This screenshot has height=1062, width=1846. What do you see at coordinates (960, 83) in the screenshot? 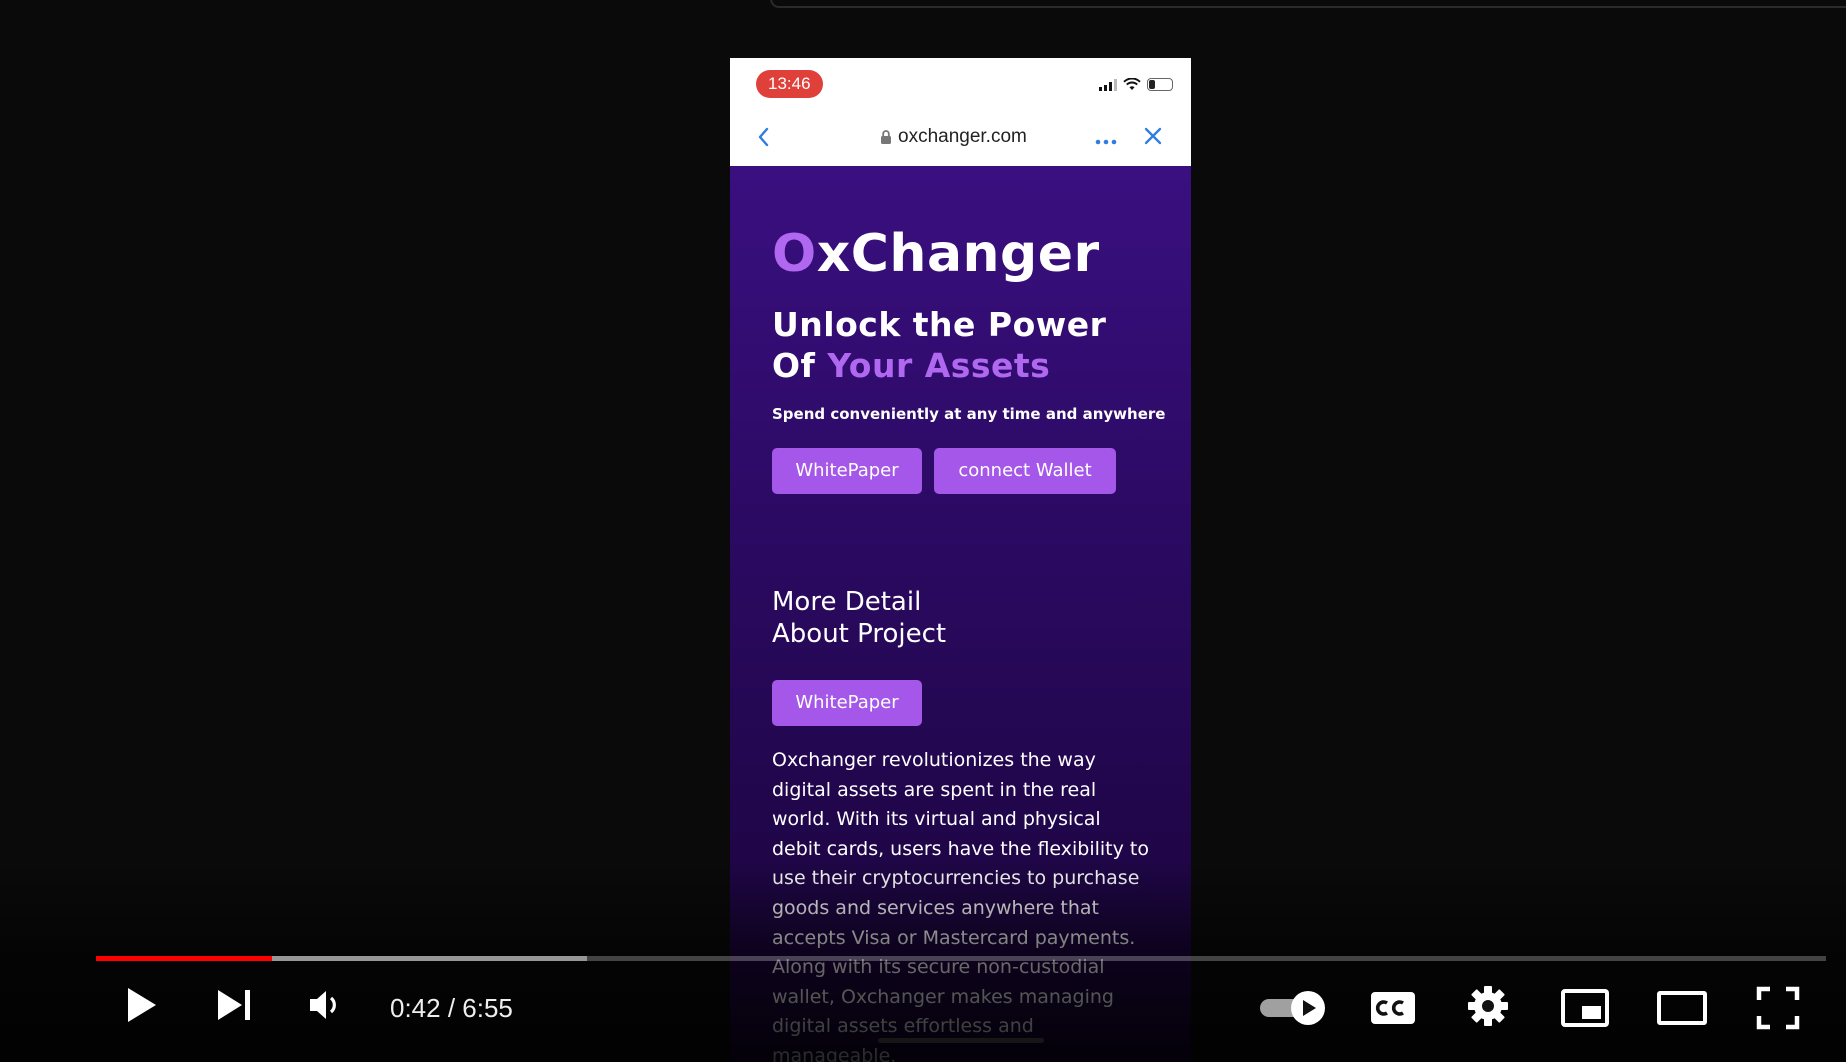
I see `status-bar: 13:46 25` at bounding box center [960, 83].